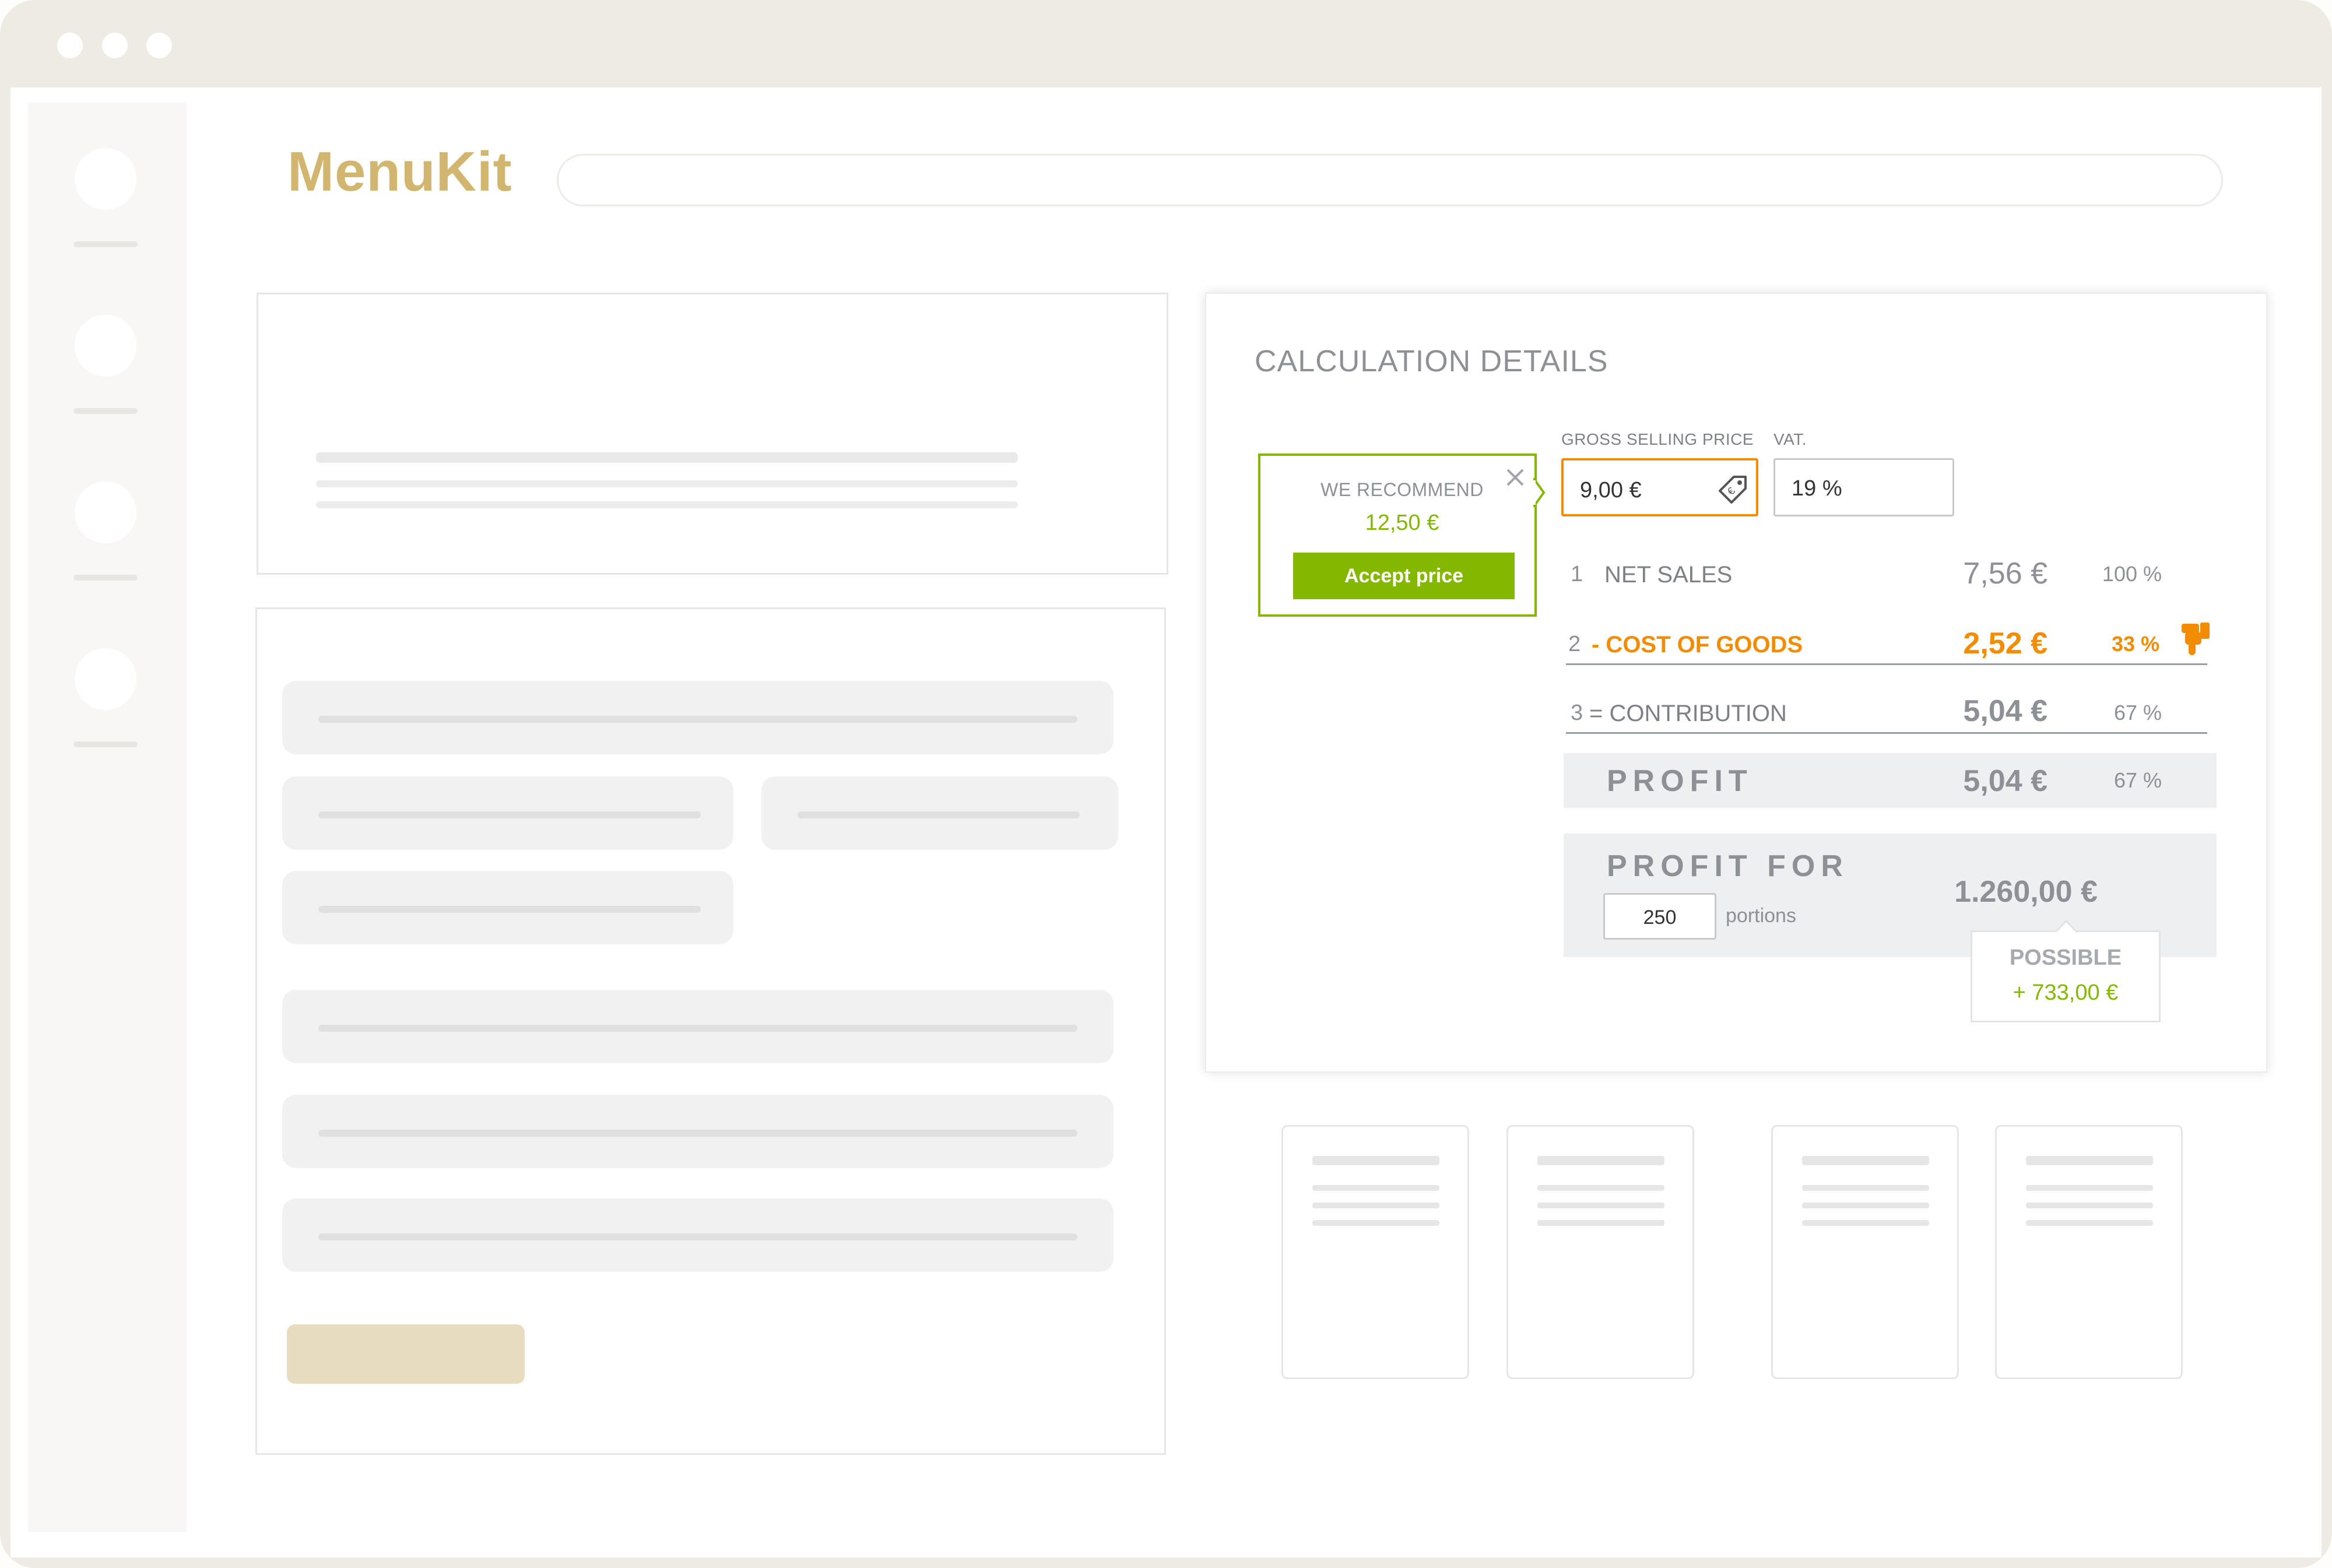  What do you see at coordinates (399, 171) in the screenshot?
I see `app-logo: MenuKit` at bounding box center [399, 171].